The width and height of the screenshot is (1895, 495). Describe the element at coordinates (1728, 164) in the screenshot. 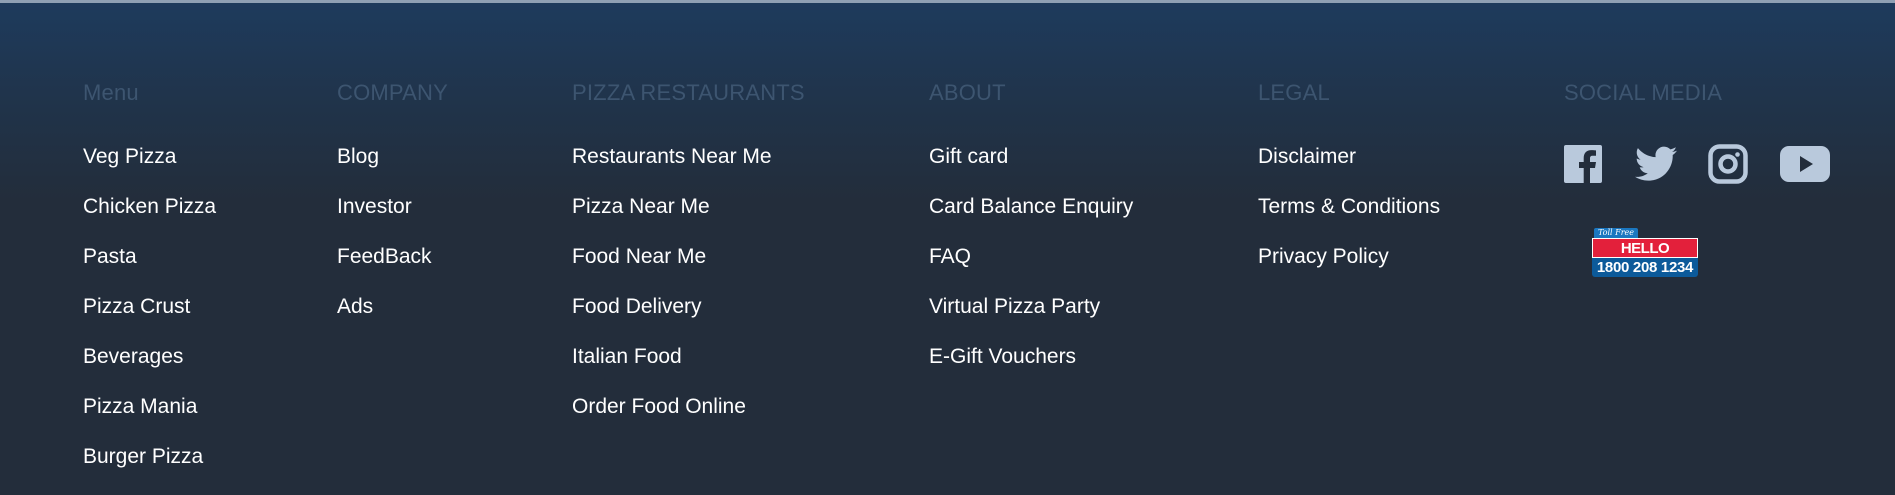

I see `instagram-icon` at that location.